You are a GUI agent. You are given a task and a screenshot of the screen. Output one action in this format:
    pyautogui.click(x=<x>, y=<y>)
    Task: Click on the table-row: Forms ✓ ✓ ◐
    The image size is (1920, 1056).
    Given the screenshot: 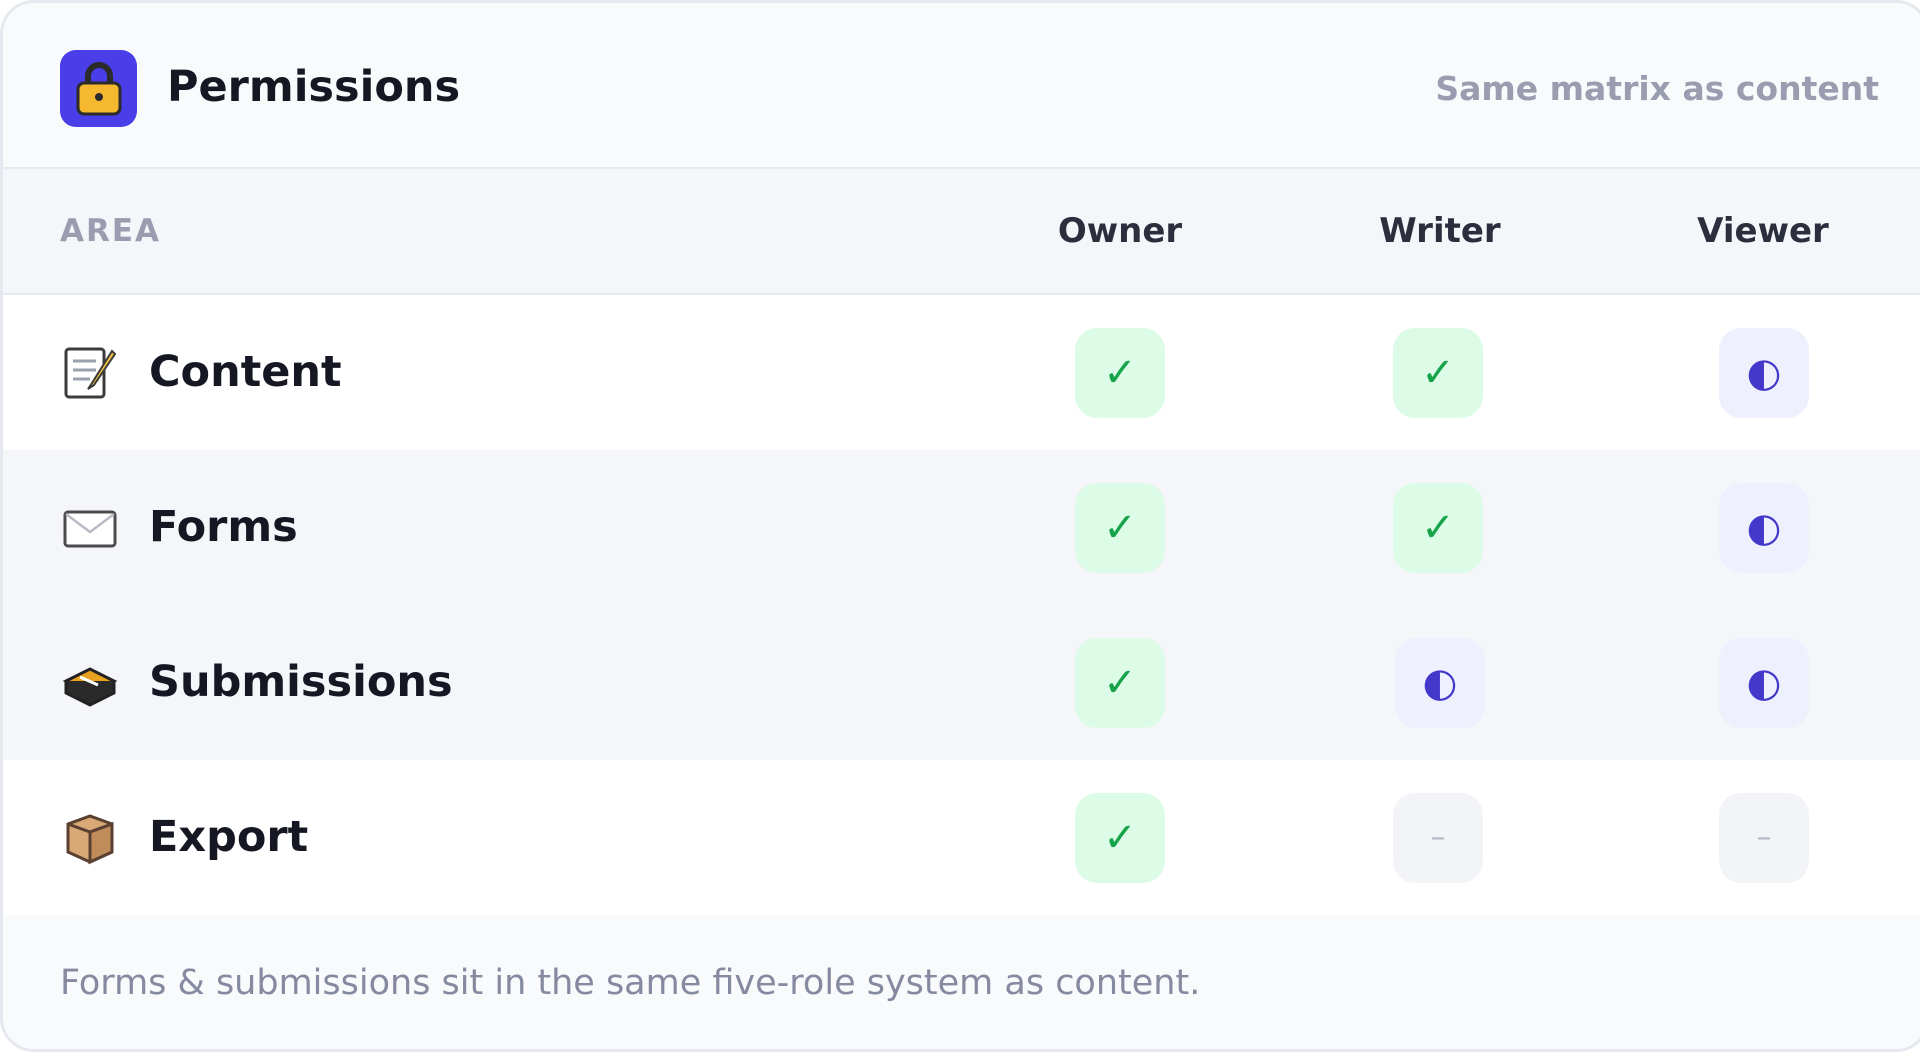 What is the action you would take?
    pyautogui.click(x=961, y=528)
    